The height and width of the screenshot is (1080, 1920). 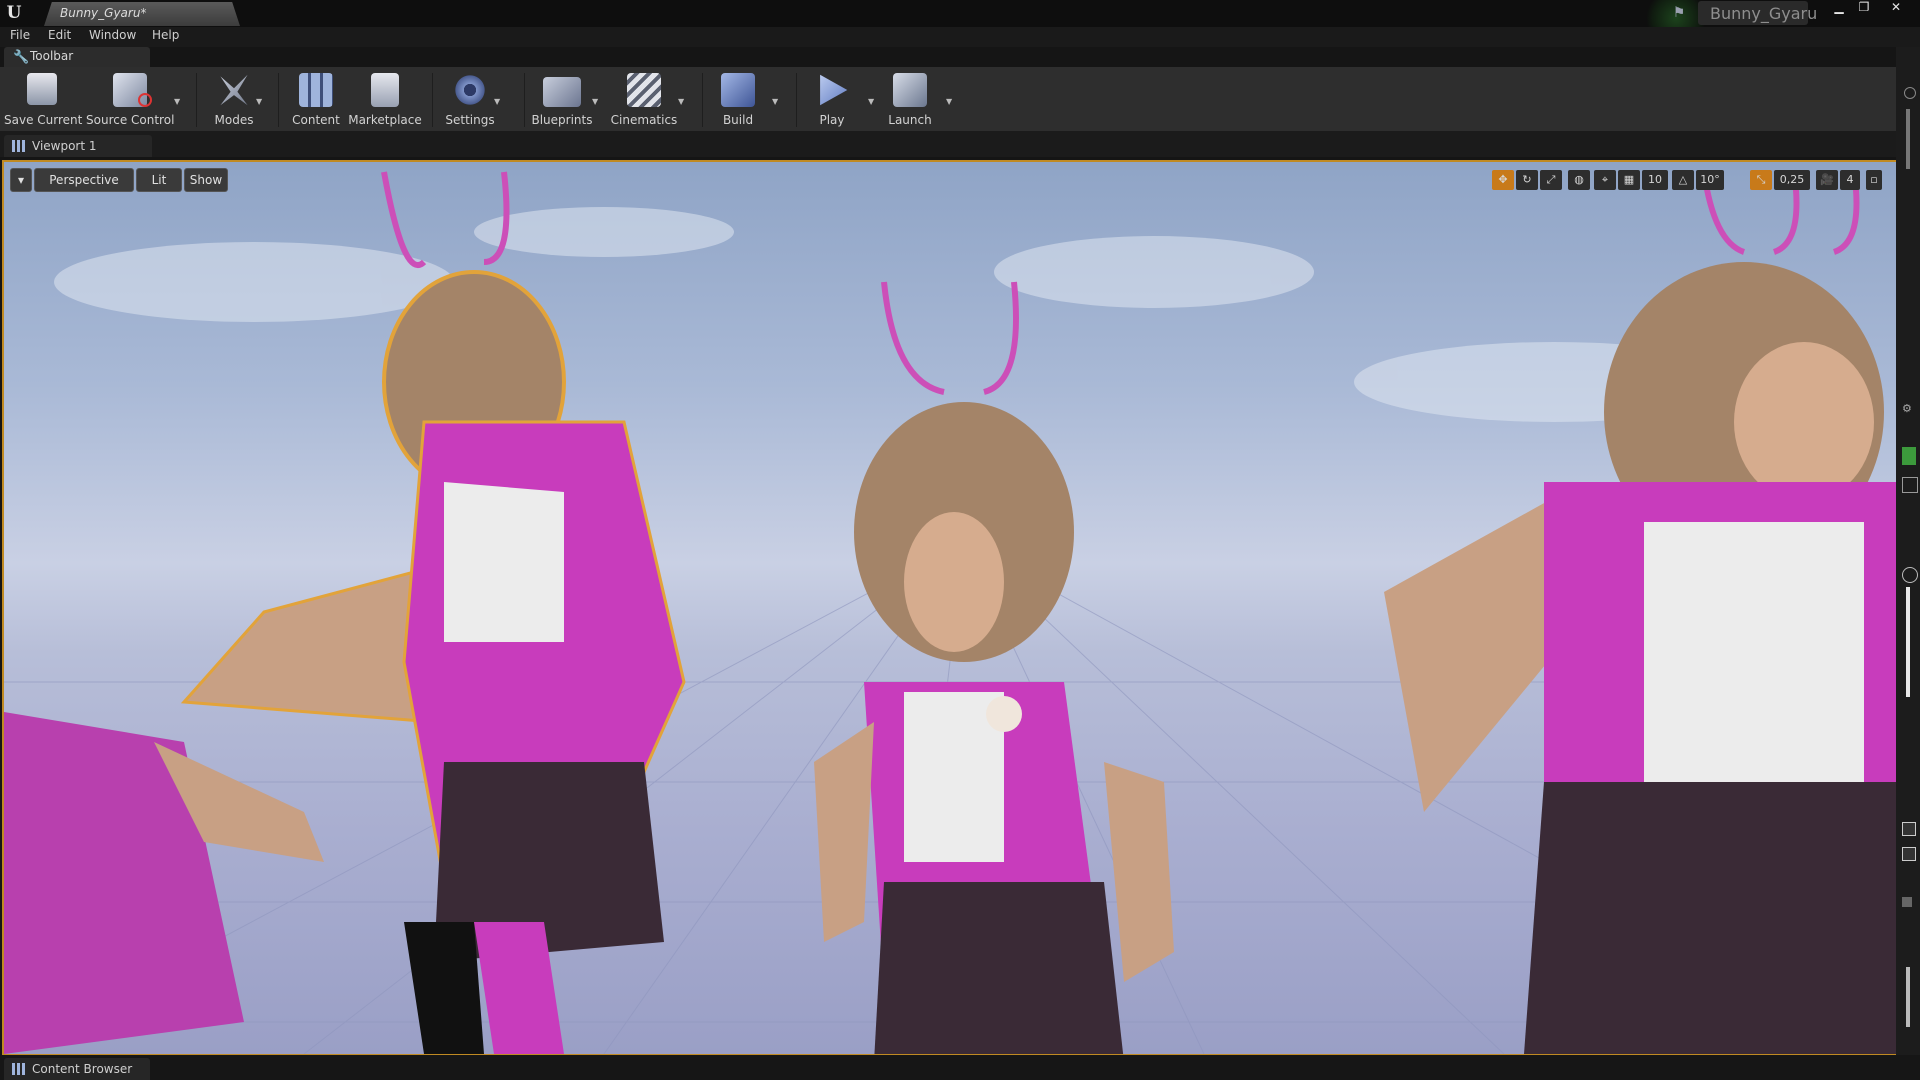 I want to click on play-icon, so click(x=834, y=90).